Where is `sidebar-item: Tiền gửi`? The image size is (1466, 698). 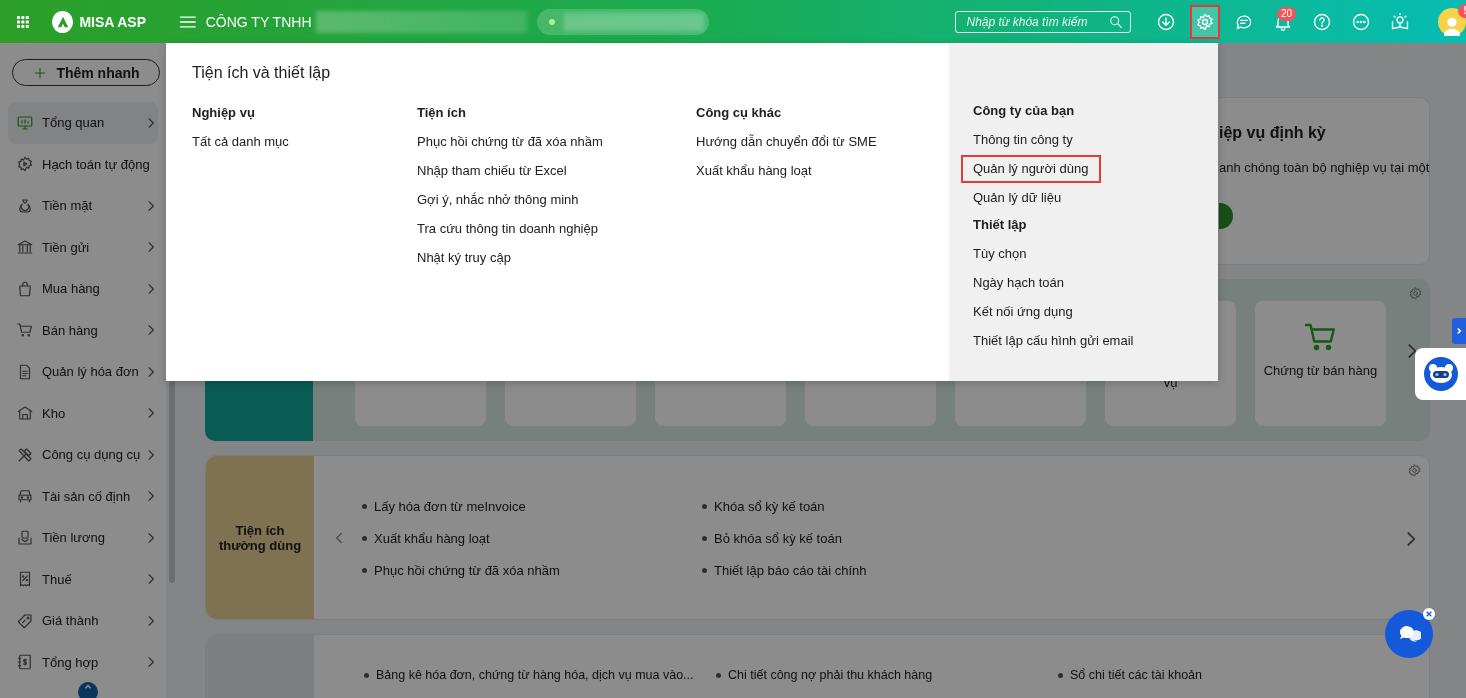 sidebar-item: Tiền gửi is located at coordinates (83, 247).